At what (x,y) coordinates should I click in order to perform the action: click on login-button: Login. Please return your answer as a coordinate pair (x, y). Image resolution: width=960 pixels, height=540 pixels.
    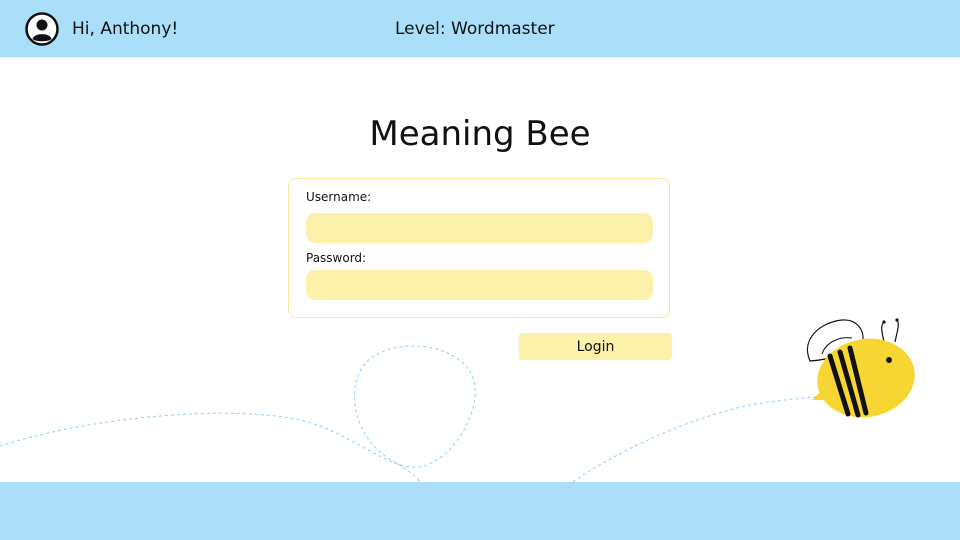
    Looking at the image, I should click on (595, 346).